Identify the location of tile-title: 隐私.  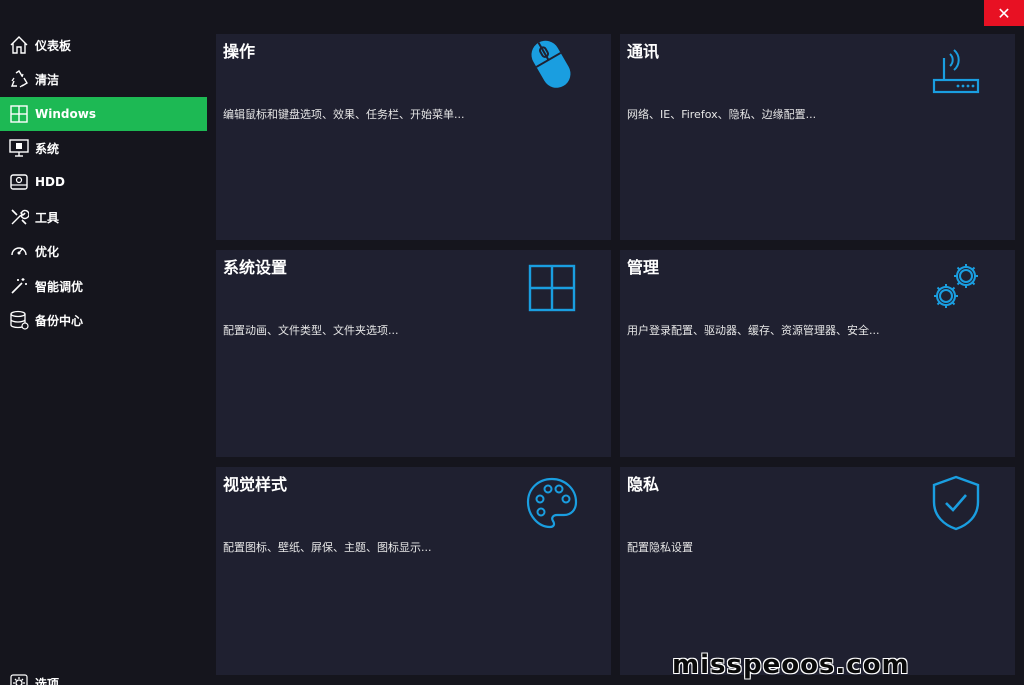
(643, 484).